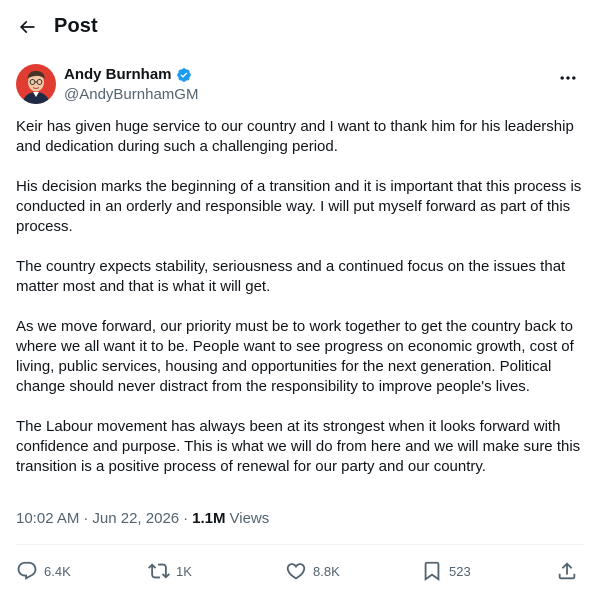  What do you see at coordinates (209, 518) in the screenshot?
I see `views-count: 1.1M` at bounding box center [209, 518].